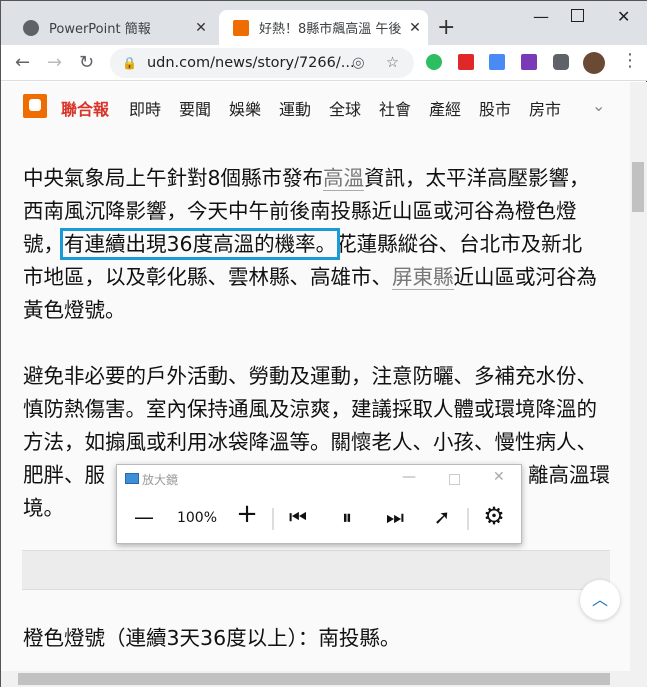  What do you see at coordinates (145, 108) in the screenshot?
I see `nav-item: 即時` at bounding box center [145, 108].